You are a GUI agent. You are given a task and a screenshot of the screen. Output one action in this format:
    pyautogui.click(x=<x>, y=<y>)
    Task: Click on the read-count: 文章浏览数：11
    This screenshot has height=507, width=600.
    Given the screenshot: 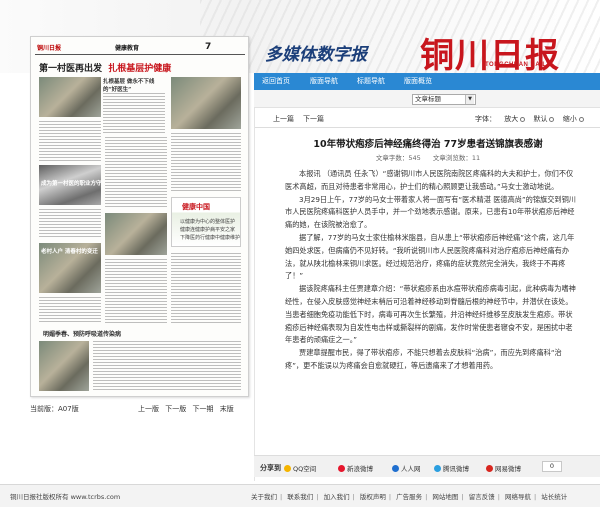 What is the action you would take?
    pyautogui.click(x=456, y=158)
    